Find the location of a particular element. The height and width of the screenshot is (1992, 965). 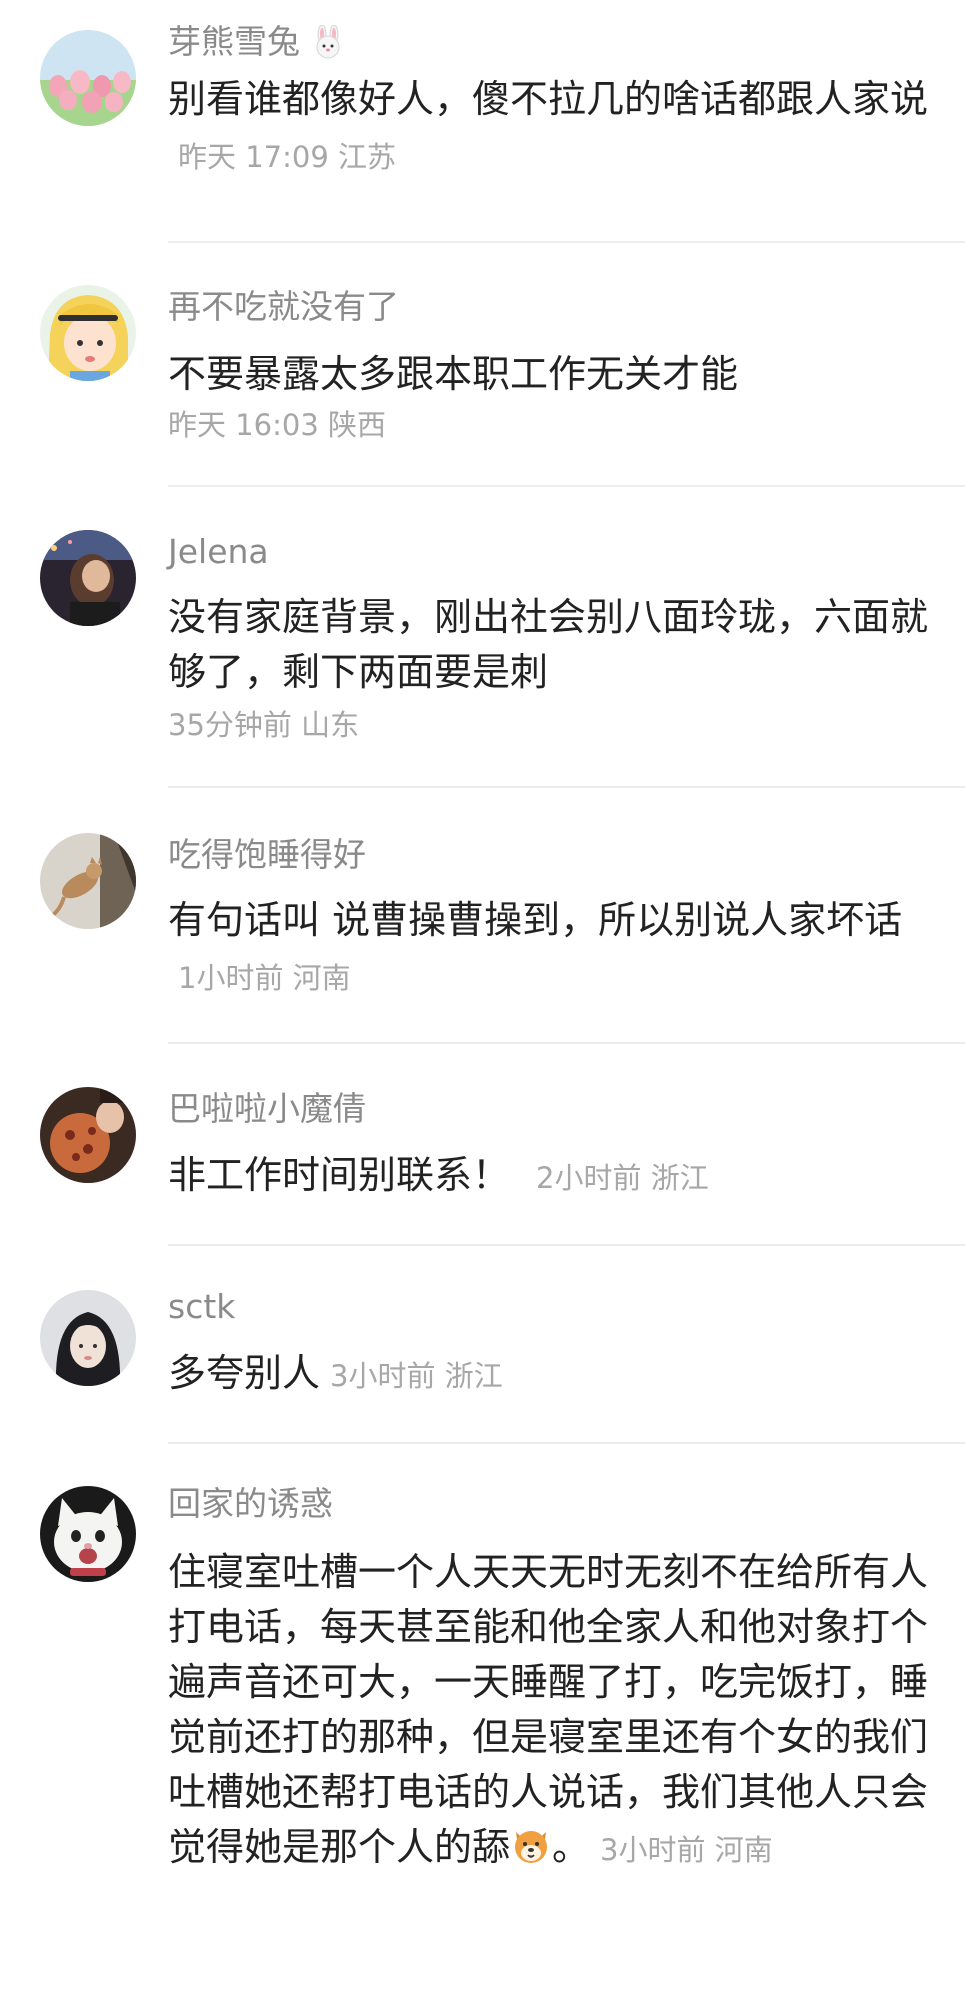

girl-portrait-icon is located at coordinates (88, 1338).